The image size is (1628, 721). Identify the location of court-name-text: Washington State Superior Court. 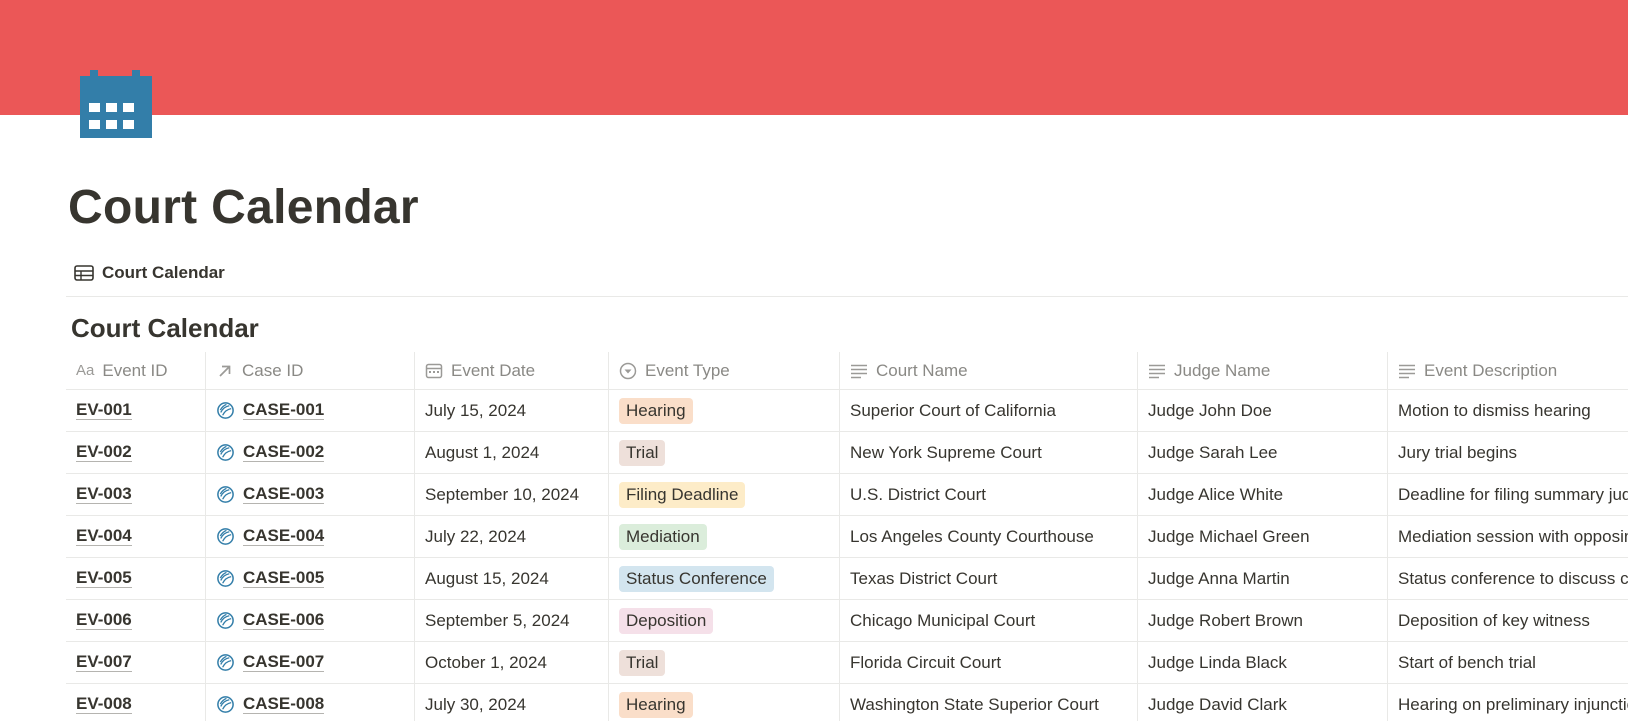
(974, 704).